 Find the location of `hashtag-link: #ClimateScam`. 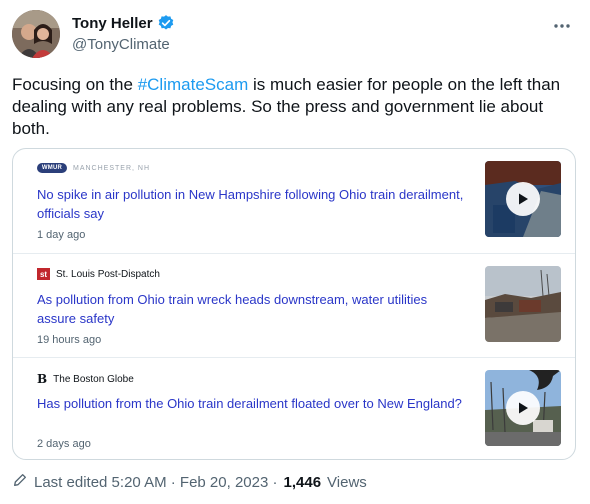

hashtag-link: #ClimateScam is located at coordinates (193, 84).